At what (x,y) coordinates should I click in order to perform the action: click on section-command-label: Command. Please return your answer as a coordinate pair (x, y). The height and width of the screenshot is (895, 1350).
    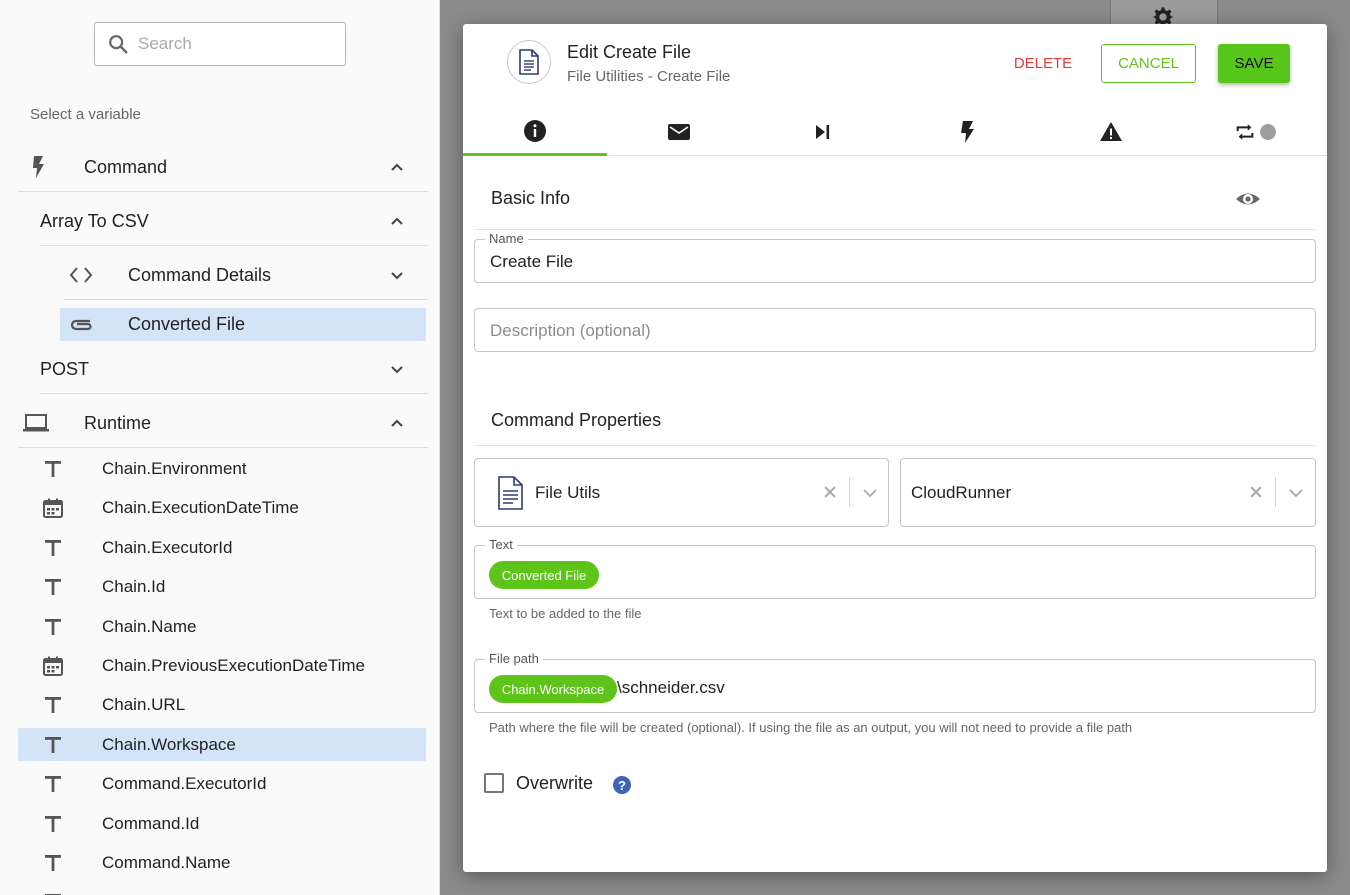
    Looking at the image, I should click on (126, 167).